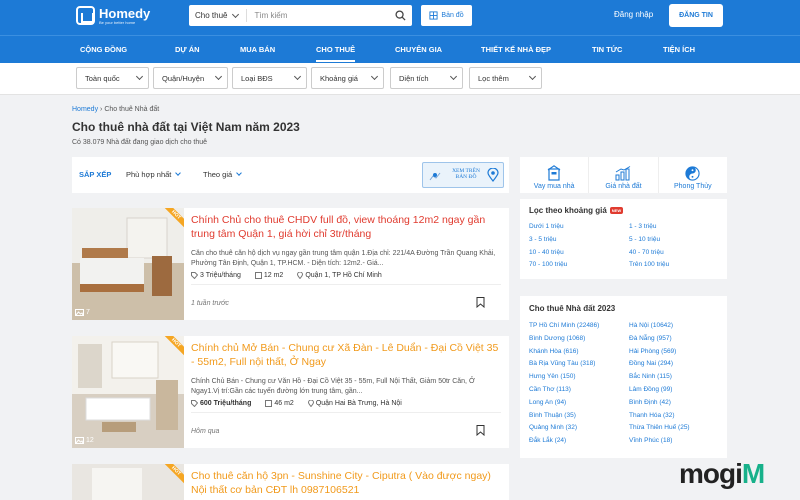 The width and height of the screenshot is (800, 500). What do you see at coordinates (579, 377) in the screenshot?
I see `region-link: Hưng Yên (150)` at bounding box center [579, 377].